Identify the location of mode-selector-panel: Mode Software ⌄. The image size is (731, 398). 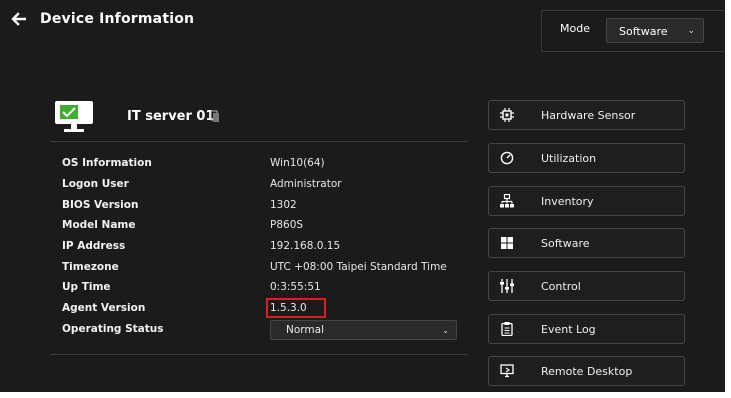
(633, 31).